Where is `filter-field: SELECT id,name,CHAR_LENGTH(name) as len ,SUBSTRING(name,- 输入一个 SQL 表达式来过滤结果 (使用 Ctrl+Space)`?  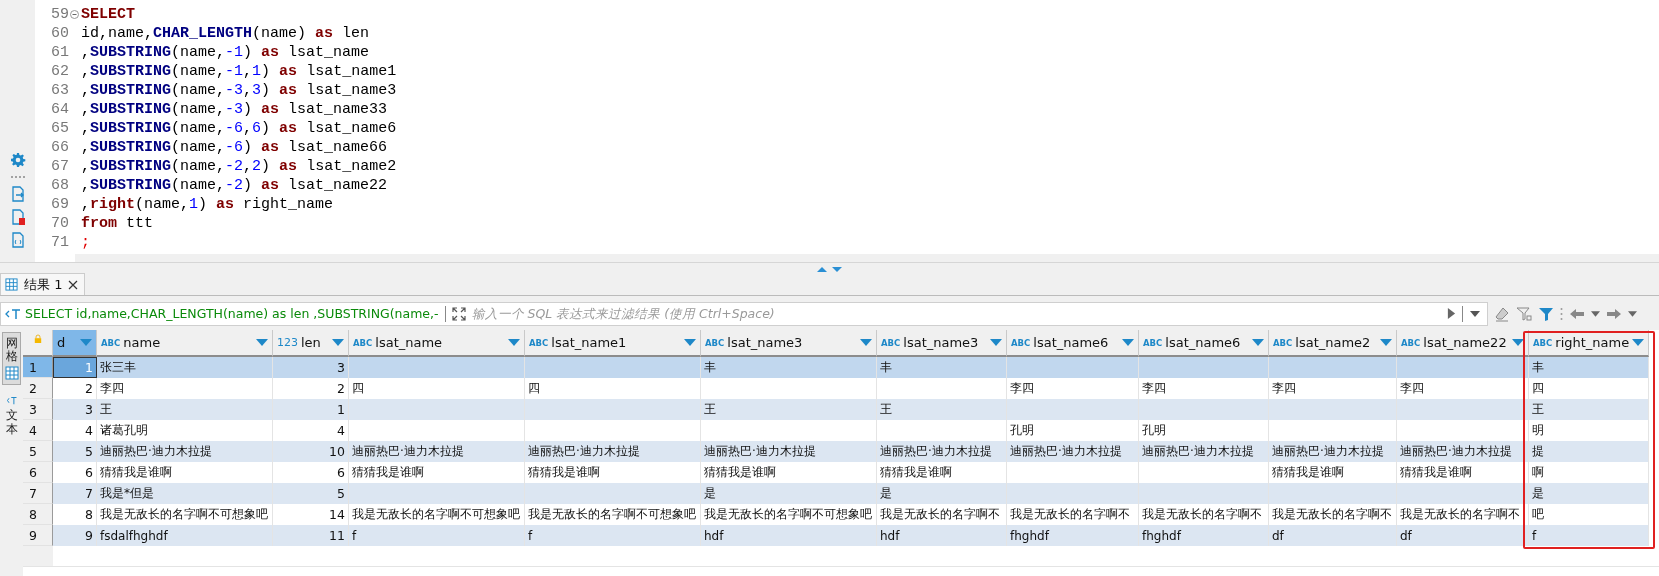 filter-field: SELECT id,name,CHAR_LENGTH(name) as len ,SUBSTRING(name,- 输入一个 SQL 表达式来过滤结果 (使用 Ctrl+Space) is located at coordinates (744, 313).